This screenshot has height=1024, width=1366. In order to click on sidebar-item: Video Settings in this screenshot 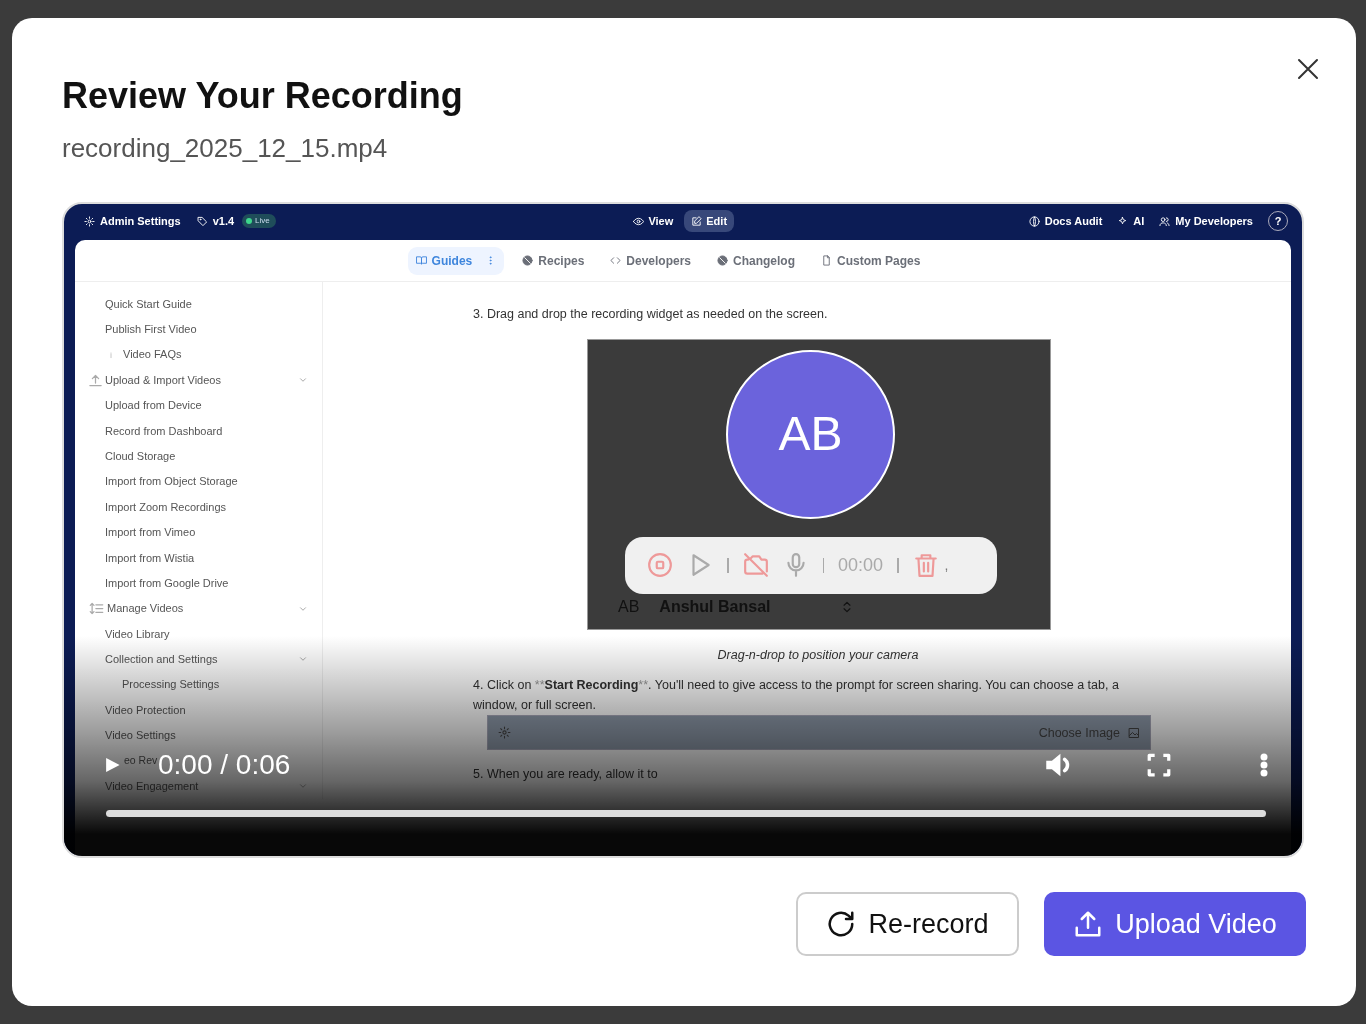, I will do `click(140, 735)`.